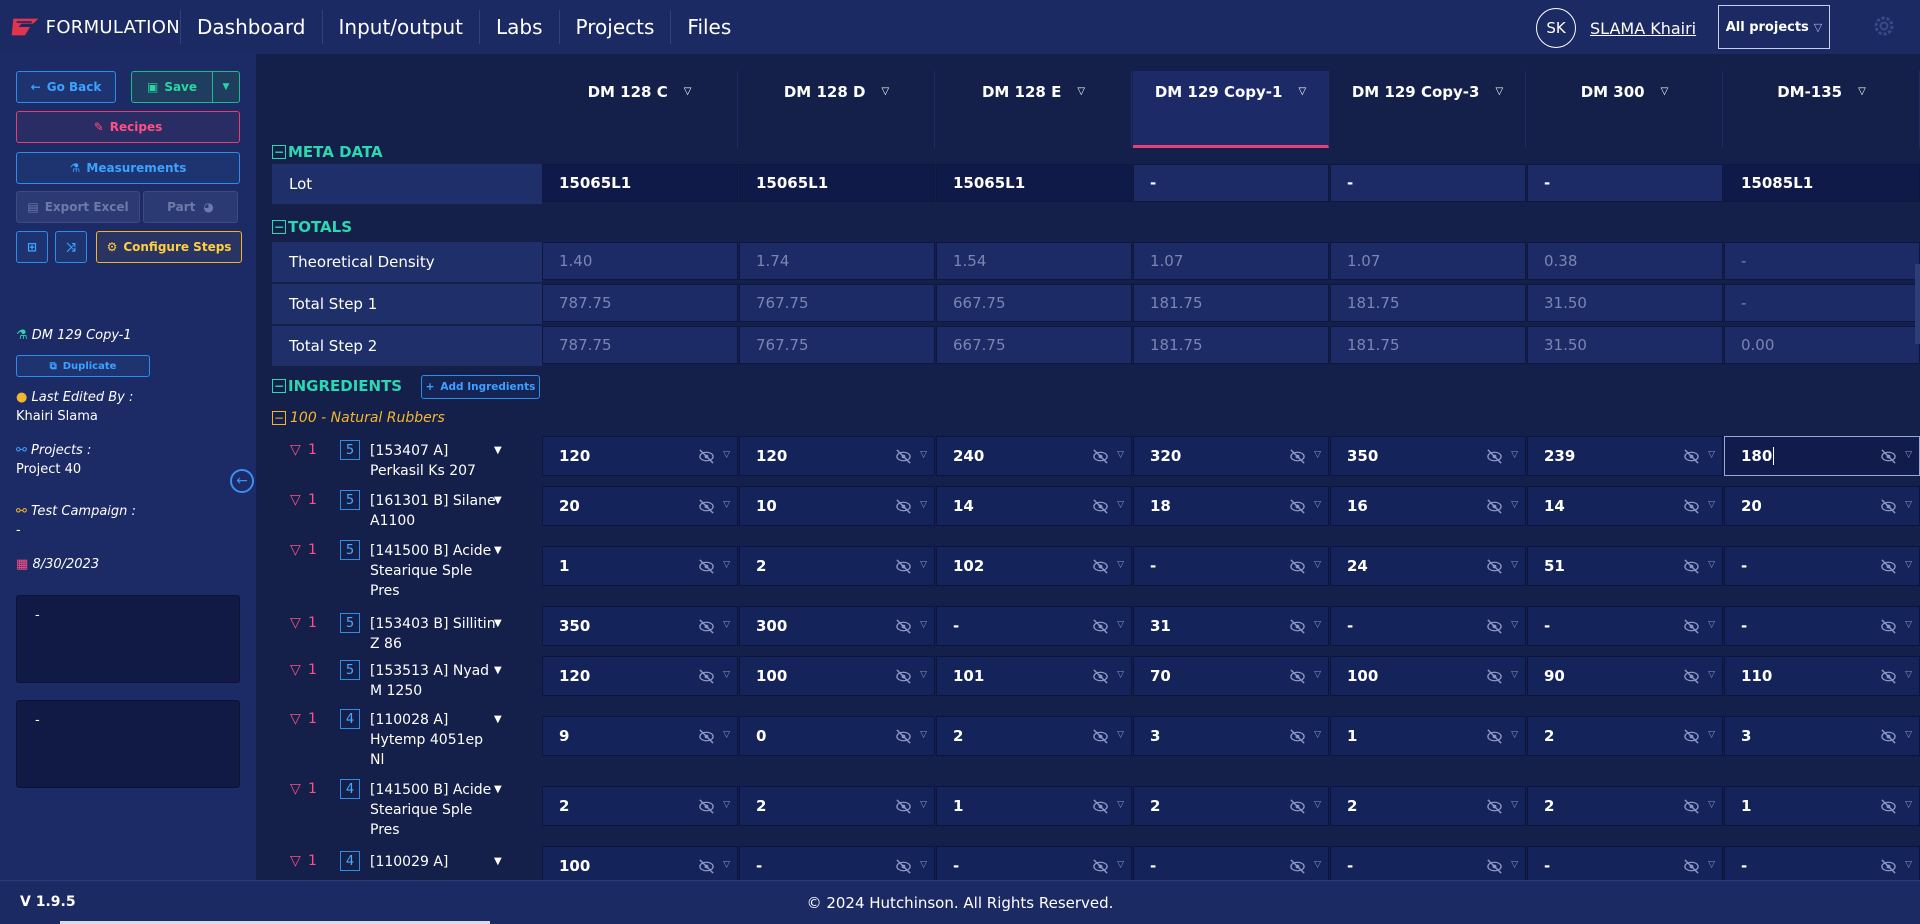 The image size is (1920, 924). What do you see at coordinates (1428, 566) in the screenshot?
I see `ingredient-value-input: 24 ▽` at bounding box center [1428, 566].